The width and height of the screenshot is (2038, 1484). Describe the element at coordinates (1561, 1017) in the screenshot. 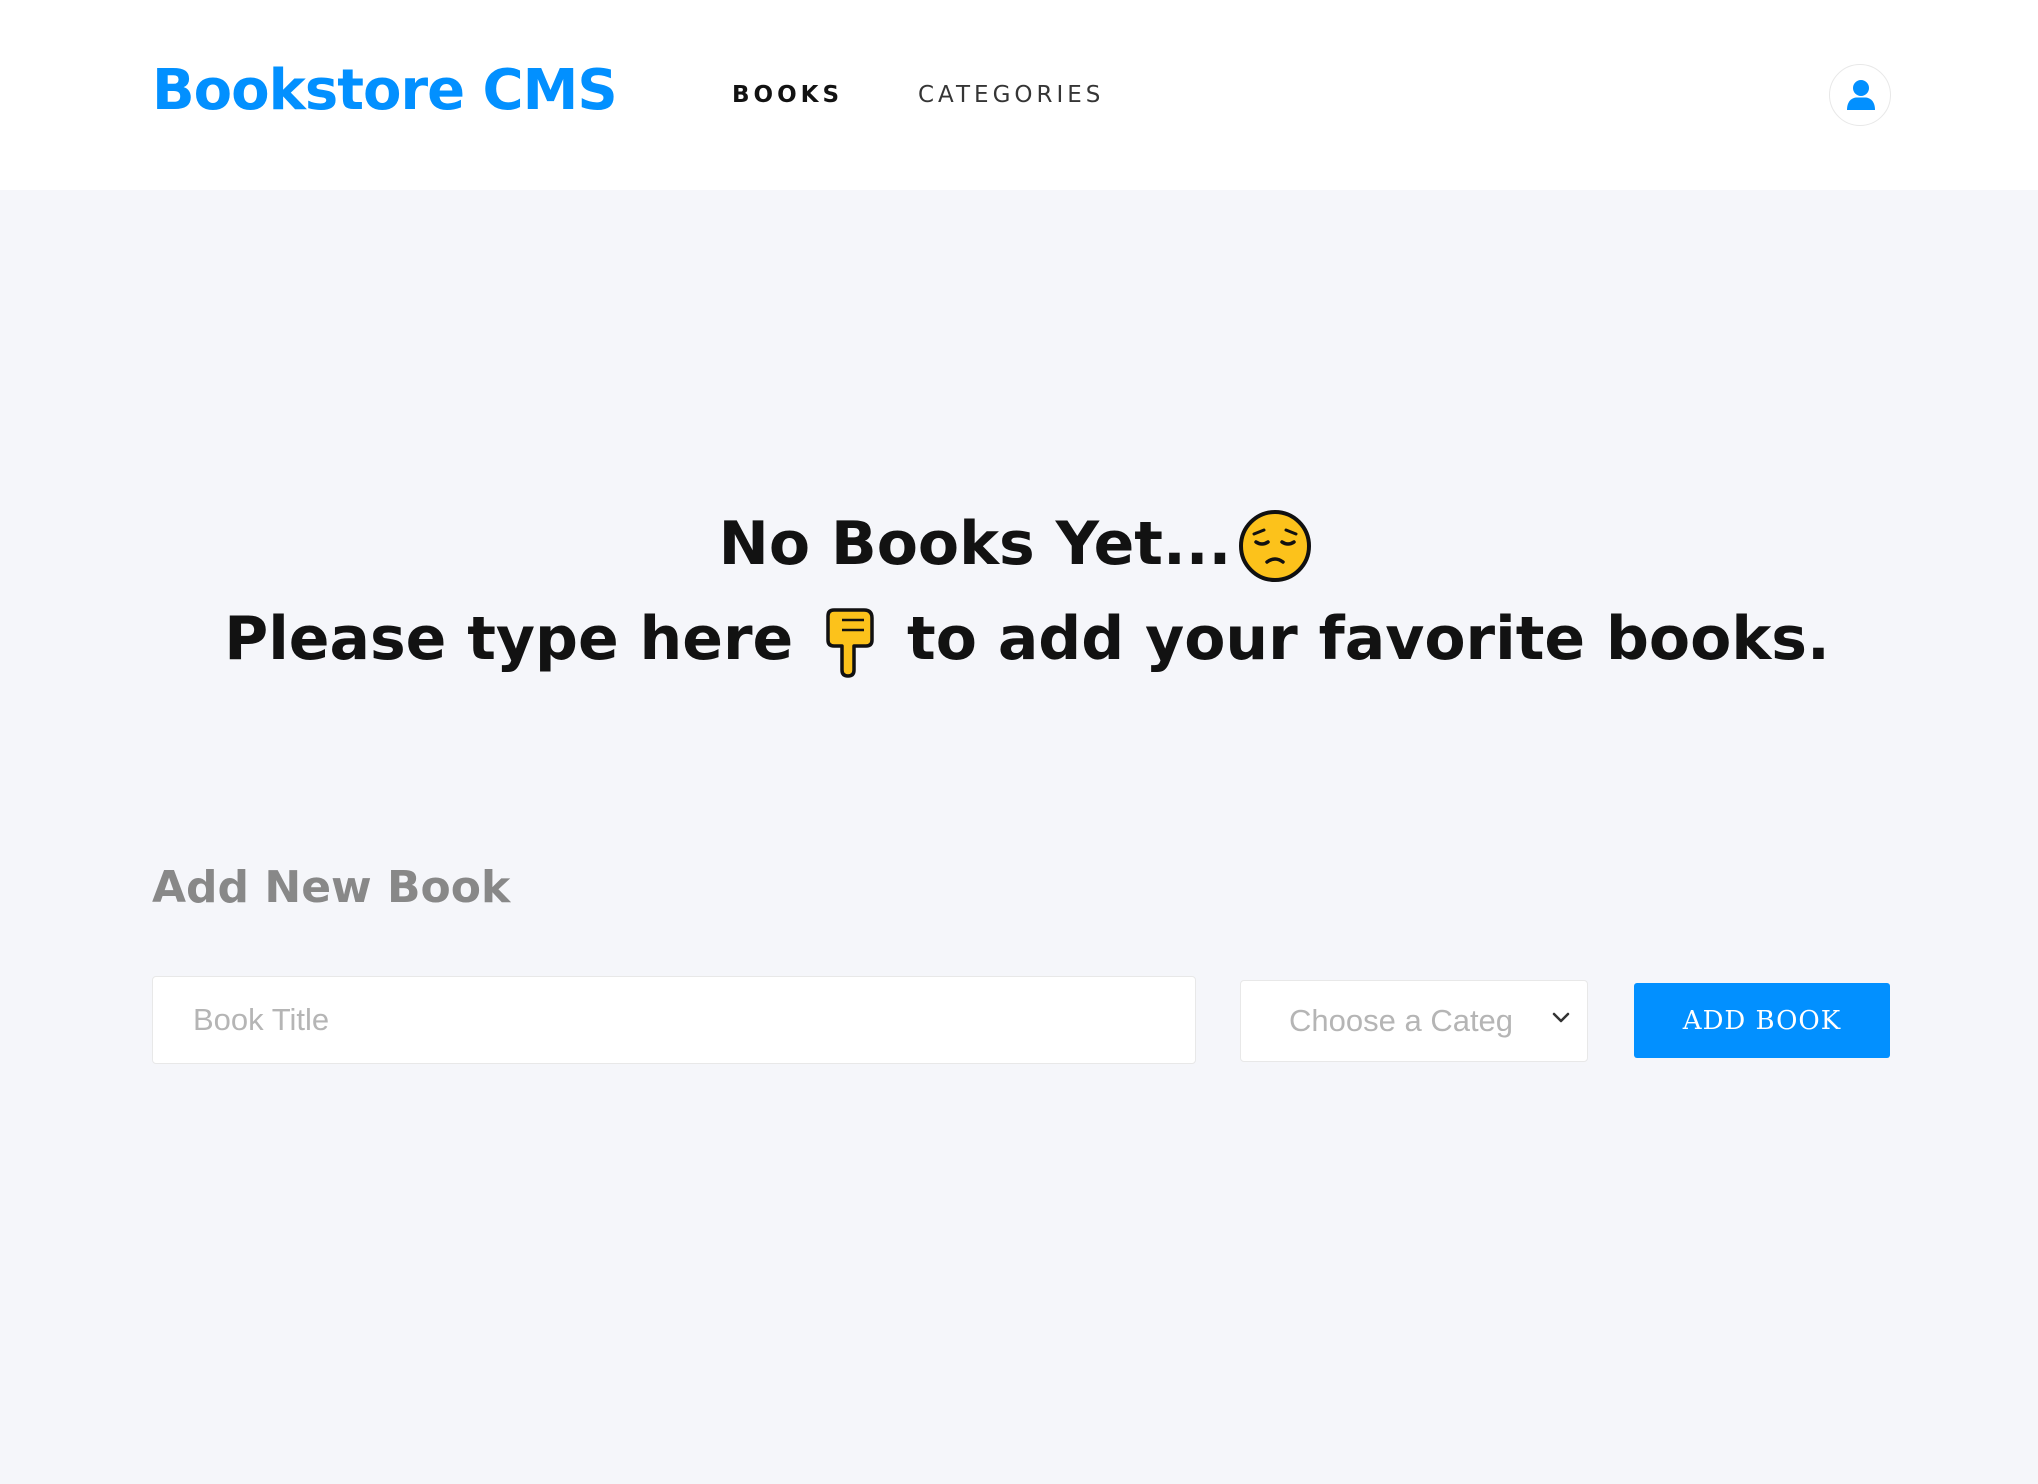

I see `chevron-down-icon` at that location.